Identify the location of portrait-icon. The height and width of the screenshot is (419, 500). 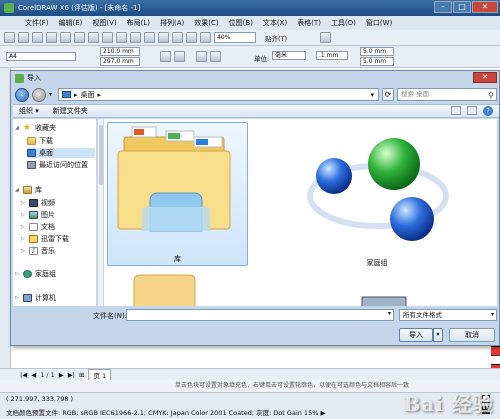
(165, 56).